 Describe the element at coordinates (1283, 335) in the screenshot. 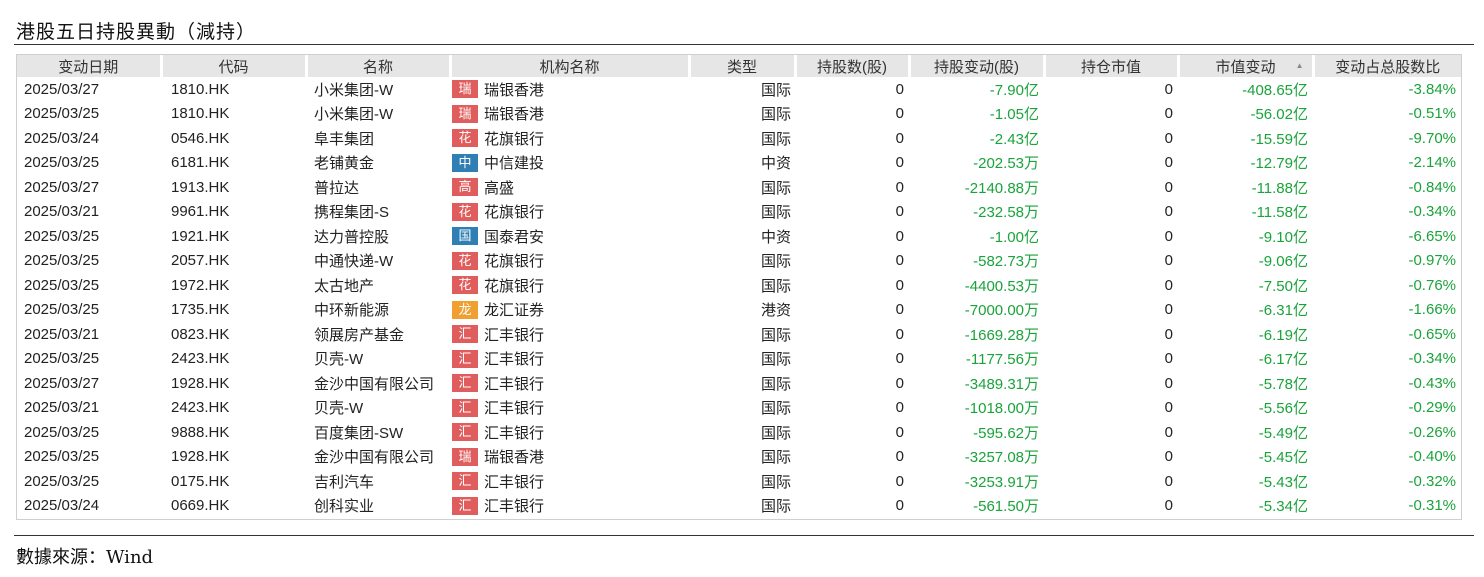

I see `cell-mv-change: -6.19亿` at that location.